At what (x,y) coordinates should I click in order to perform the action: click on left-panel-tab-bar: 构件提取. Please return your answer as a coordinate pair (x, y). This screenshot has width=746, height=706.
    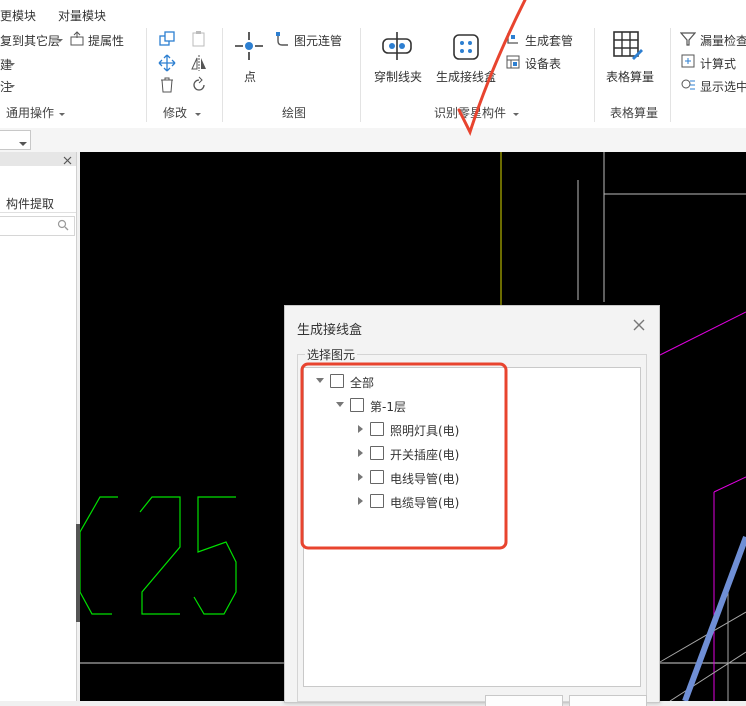
    Looking at the image, I should click on (38, 202).